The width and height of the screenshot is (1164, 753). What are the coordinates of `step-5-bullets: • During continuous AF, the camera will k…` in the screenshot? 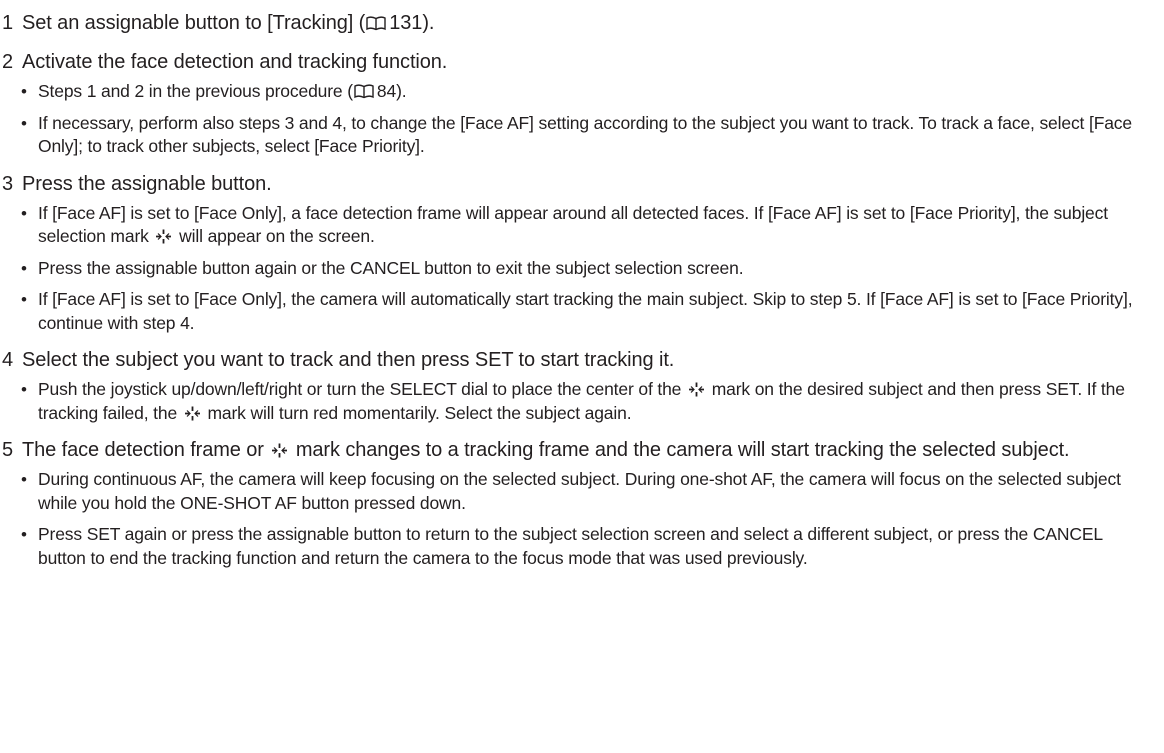 It's located at (573, 519).